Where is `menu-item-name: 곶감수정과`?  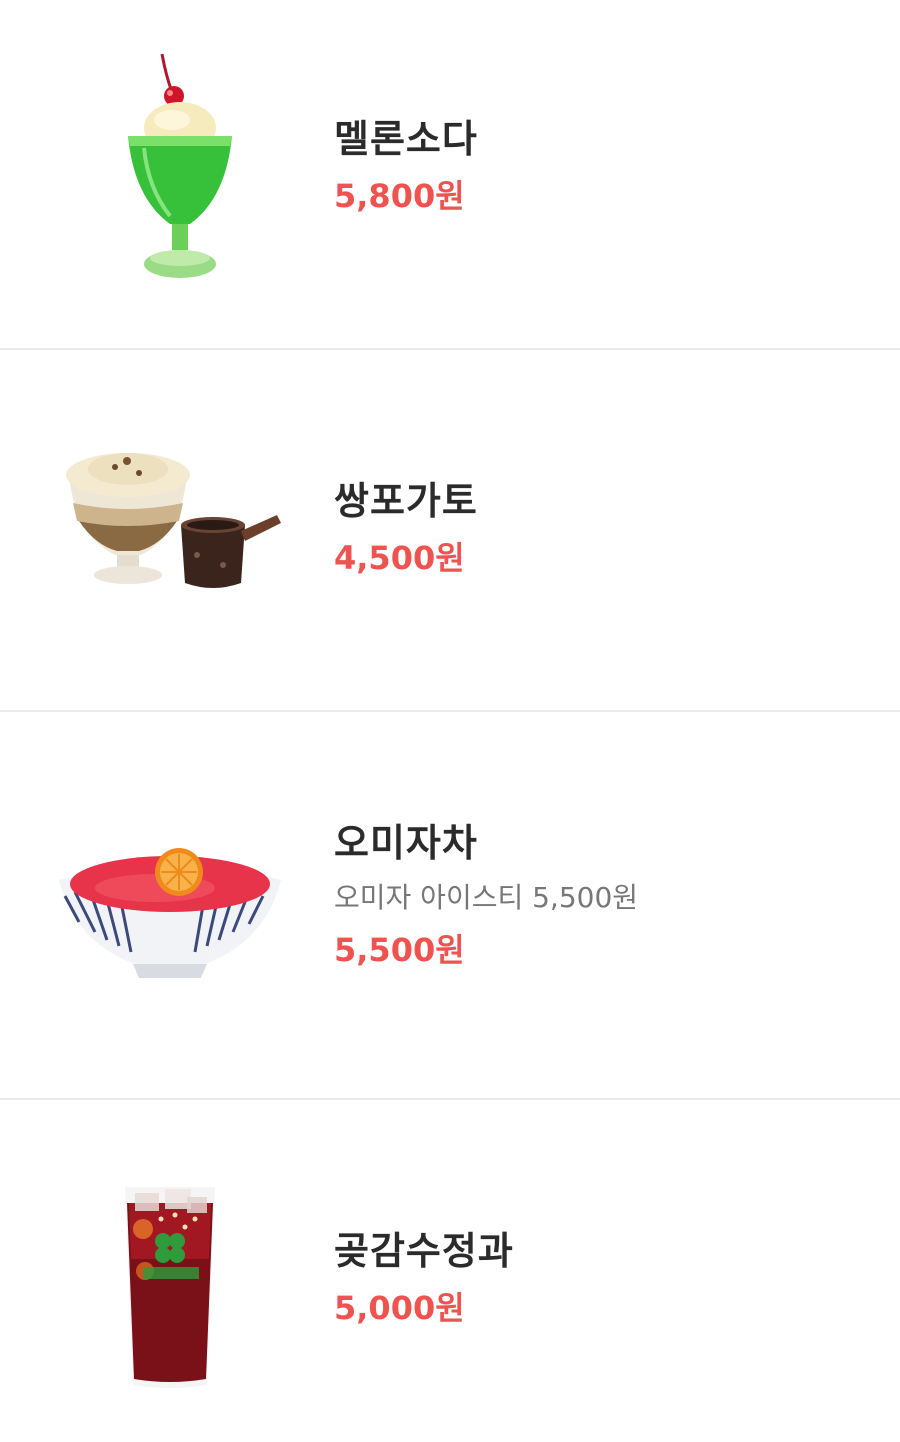 menu-item-name: 곶감수정과 is located at coordinates (424, 1251).